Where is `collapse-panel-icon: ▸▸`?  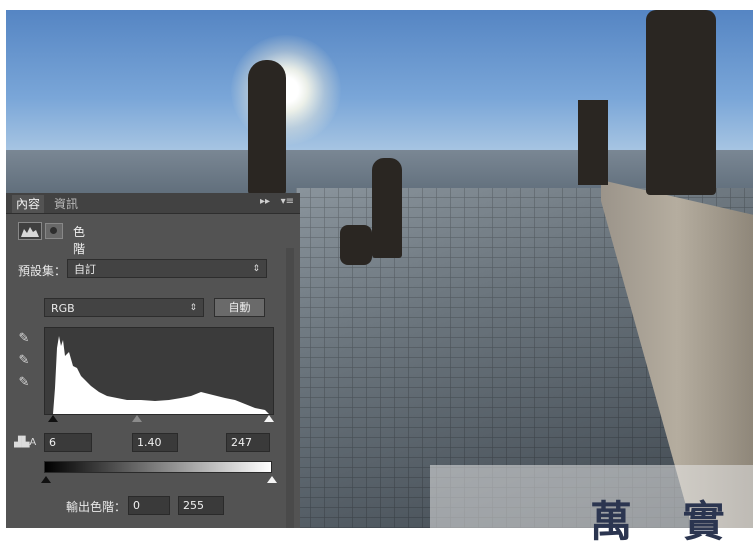 collapse-panel-icon: ▸▸ is located at coordinates (265, 201).